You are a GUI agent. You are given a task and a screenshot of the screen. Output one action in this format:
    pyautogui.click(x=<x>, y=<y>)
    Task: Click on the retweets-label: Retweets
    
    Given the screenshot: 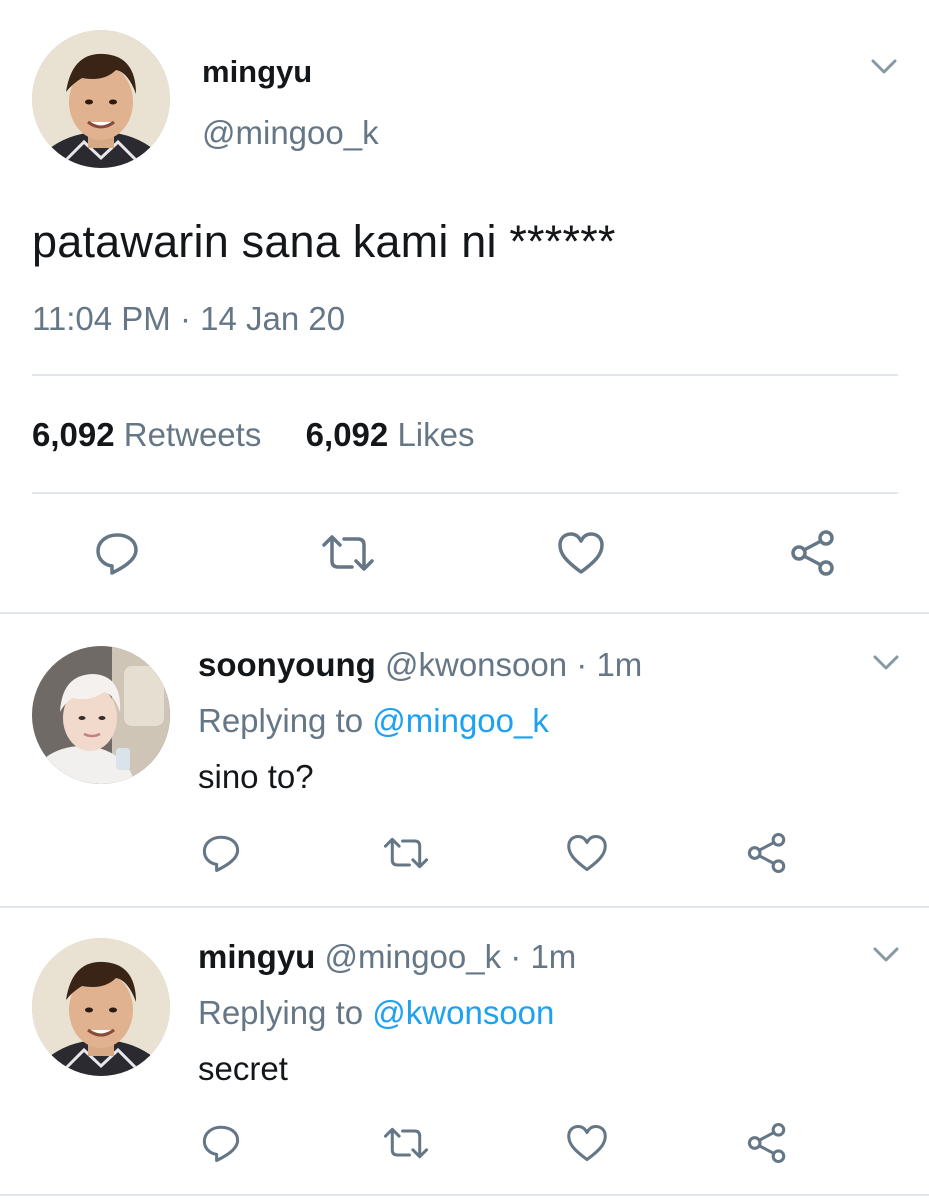 What is the action you would take?
    pyautogui.click(x=192, y=434)
    